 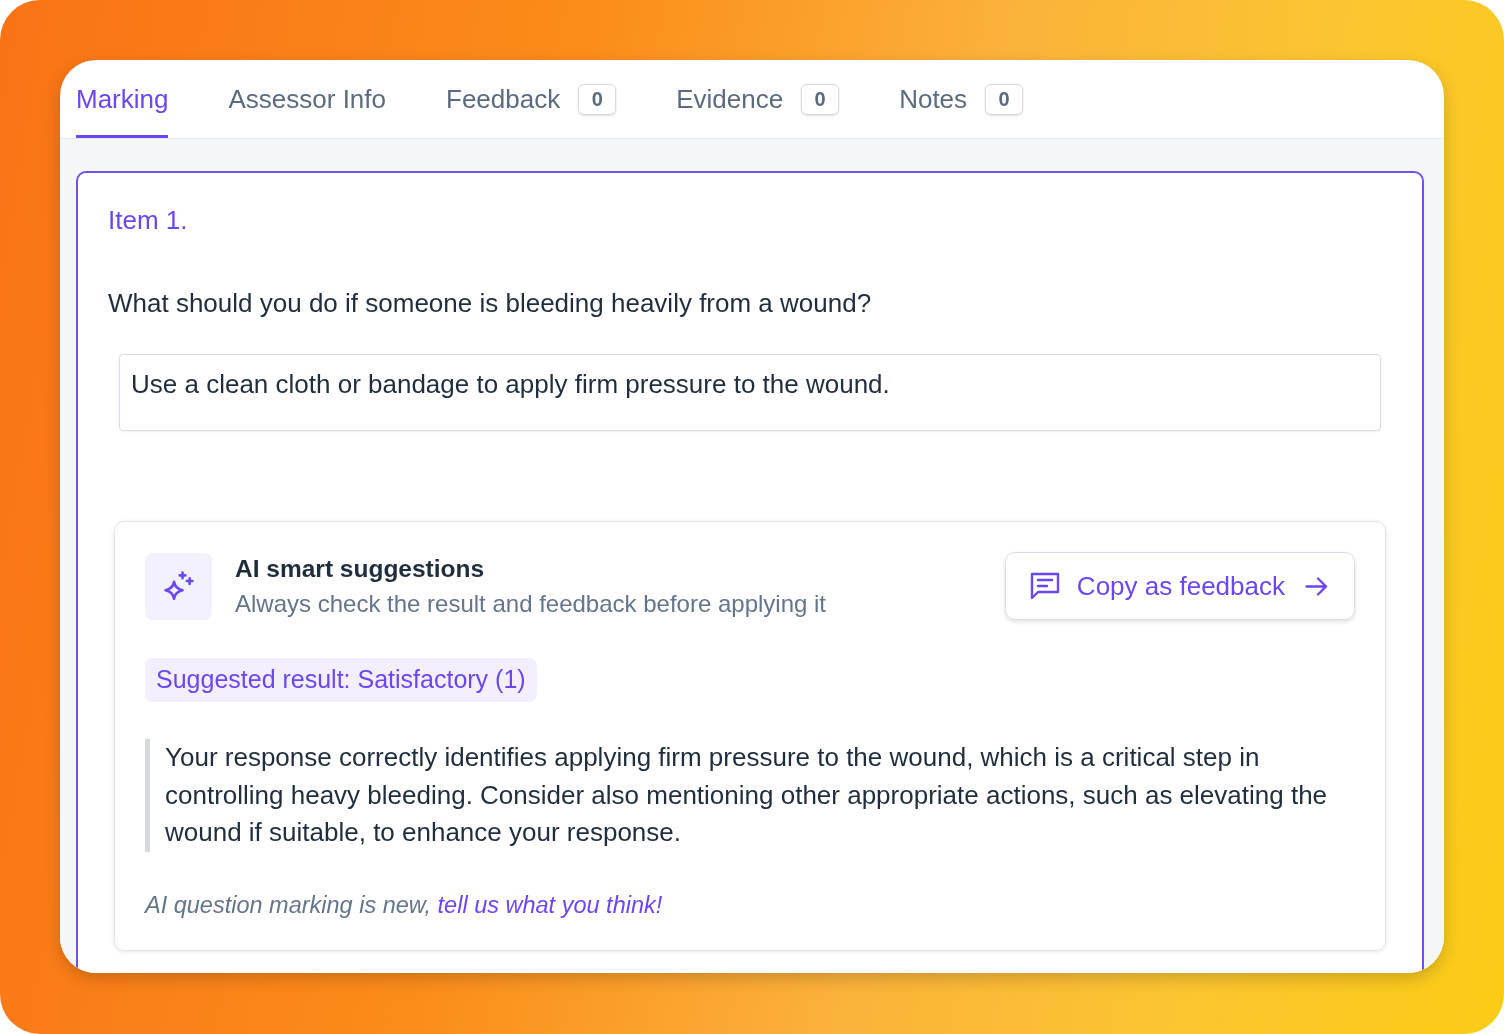 What do you see at coordinates (1179, 586) in the screenshot?
I see `copy-as-feedback-button: Copy as feedback` at bounding box center [1179, 586].